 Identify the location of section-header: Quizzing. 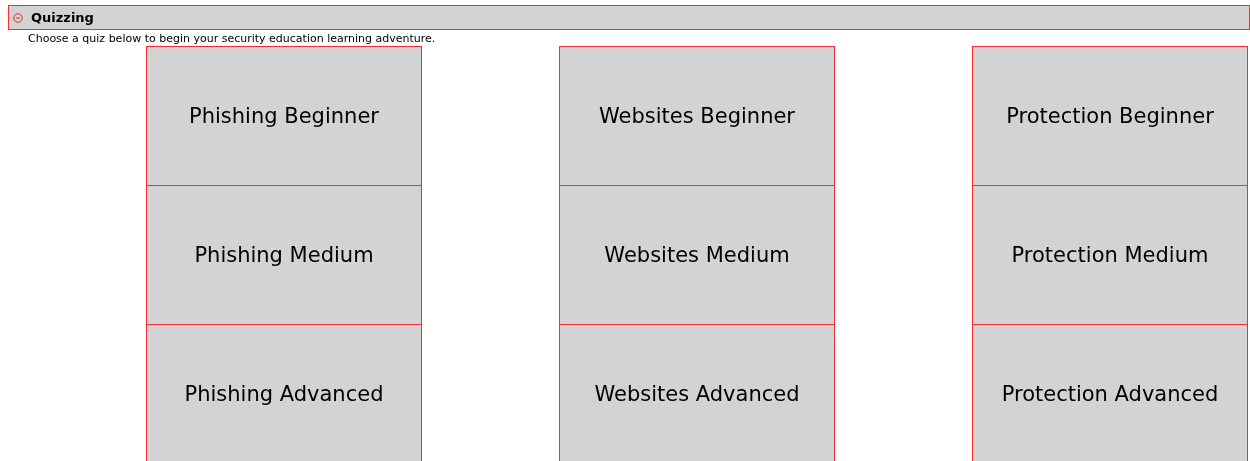
(629, 17).